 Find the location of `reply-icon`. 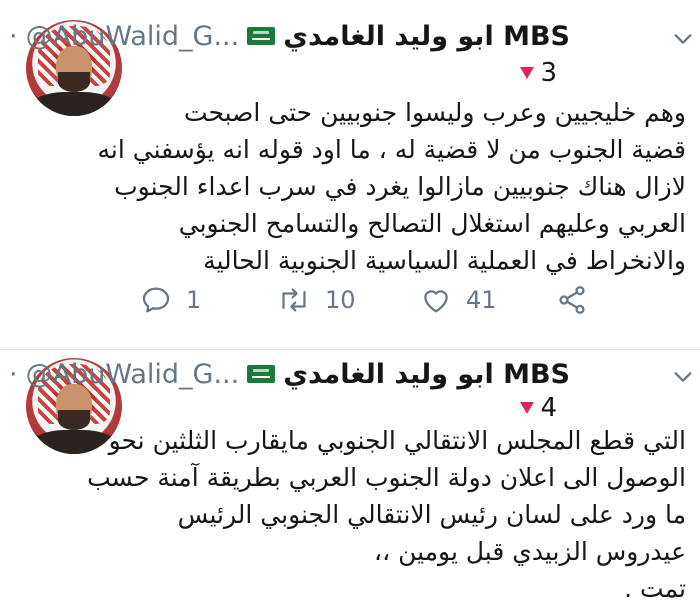

reply-icon is located at coordinates (156, 300).